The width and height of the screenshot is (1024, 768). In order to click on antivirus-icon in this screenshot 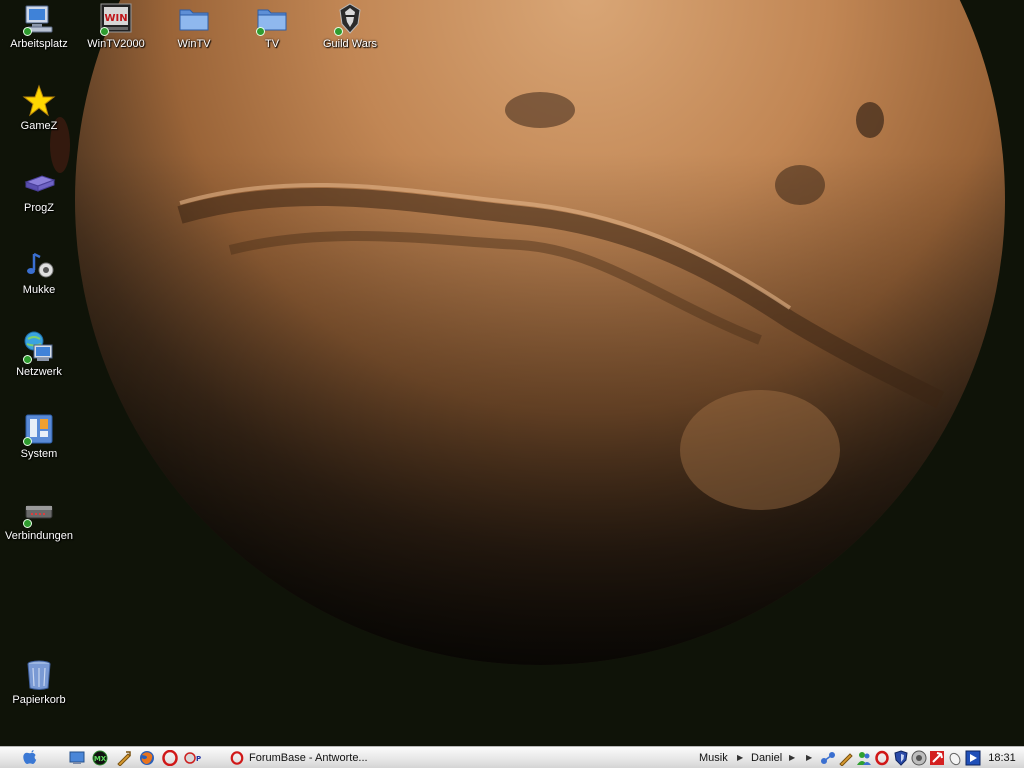, I will do `click(937, 757)`.